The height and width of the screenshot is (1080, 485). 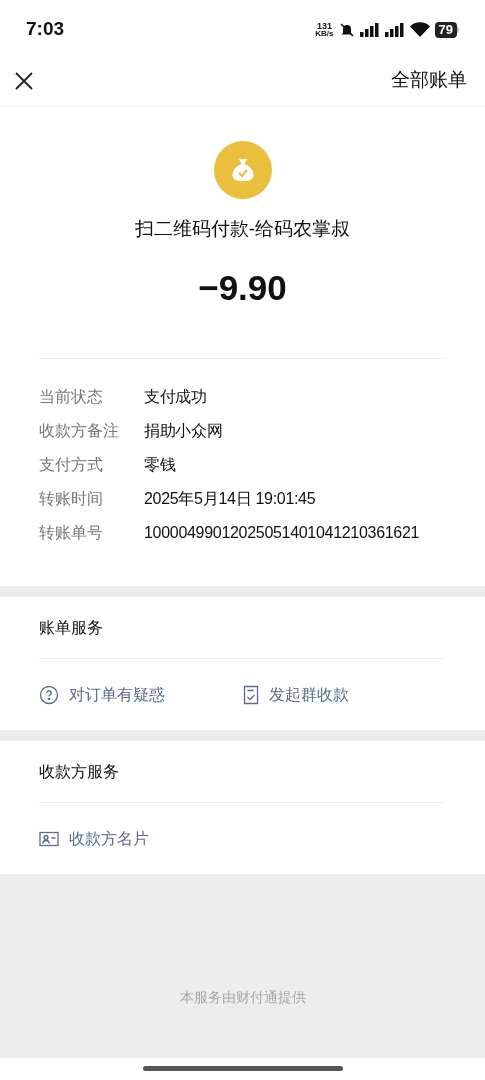 What do you see at coordinates (324, 33) in the screenshot?
I see `network-speed-unit: KB/s` at bounding box center [324, 33].